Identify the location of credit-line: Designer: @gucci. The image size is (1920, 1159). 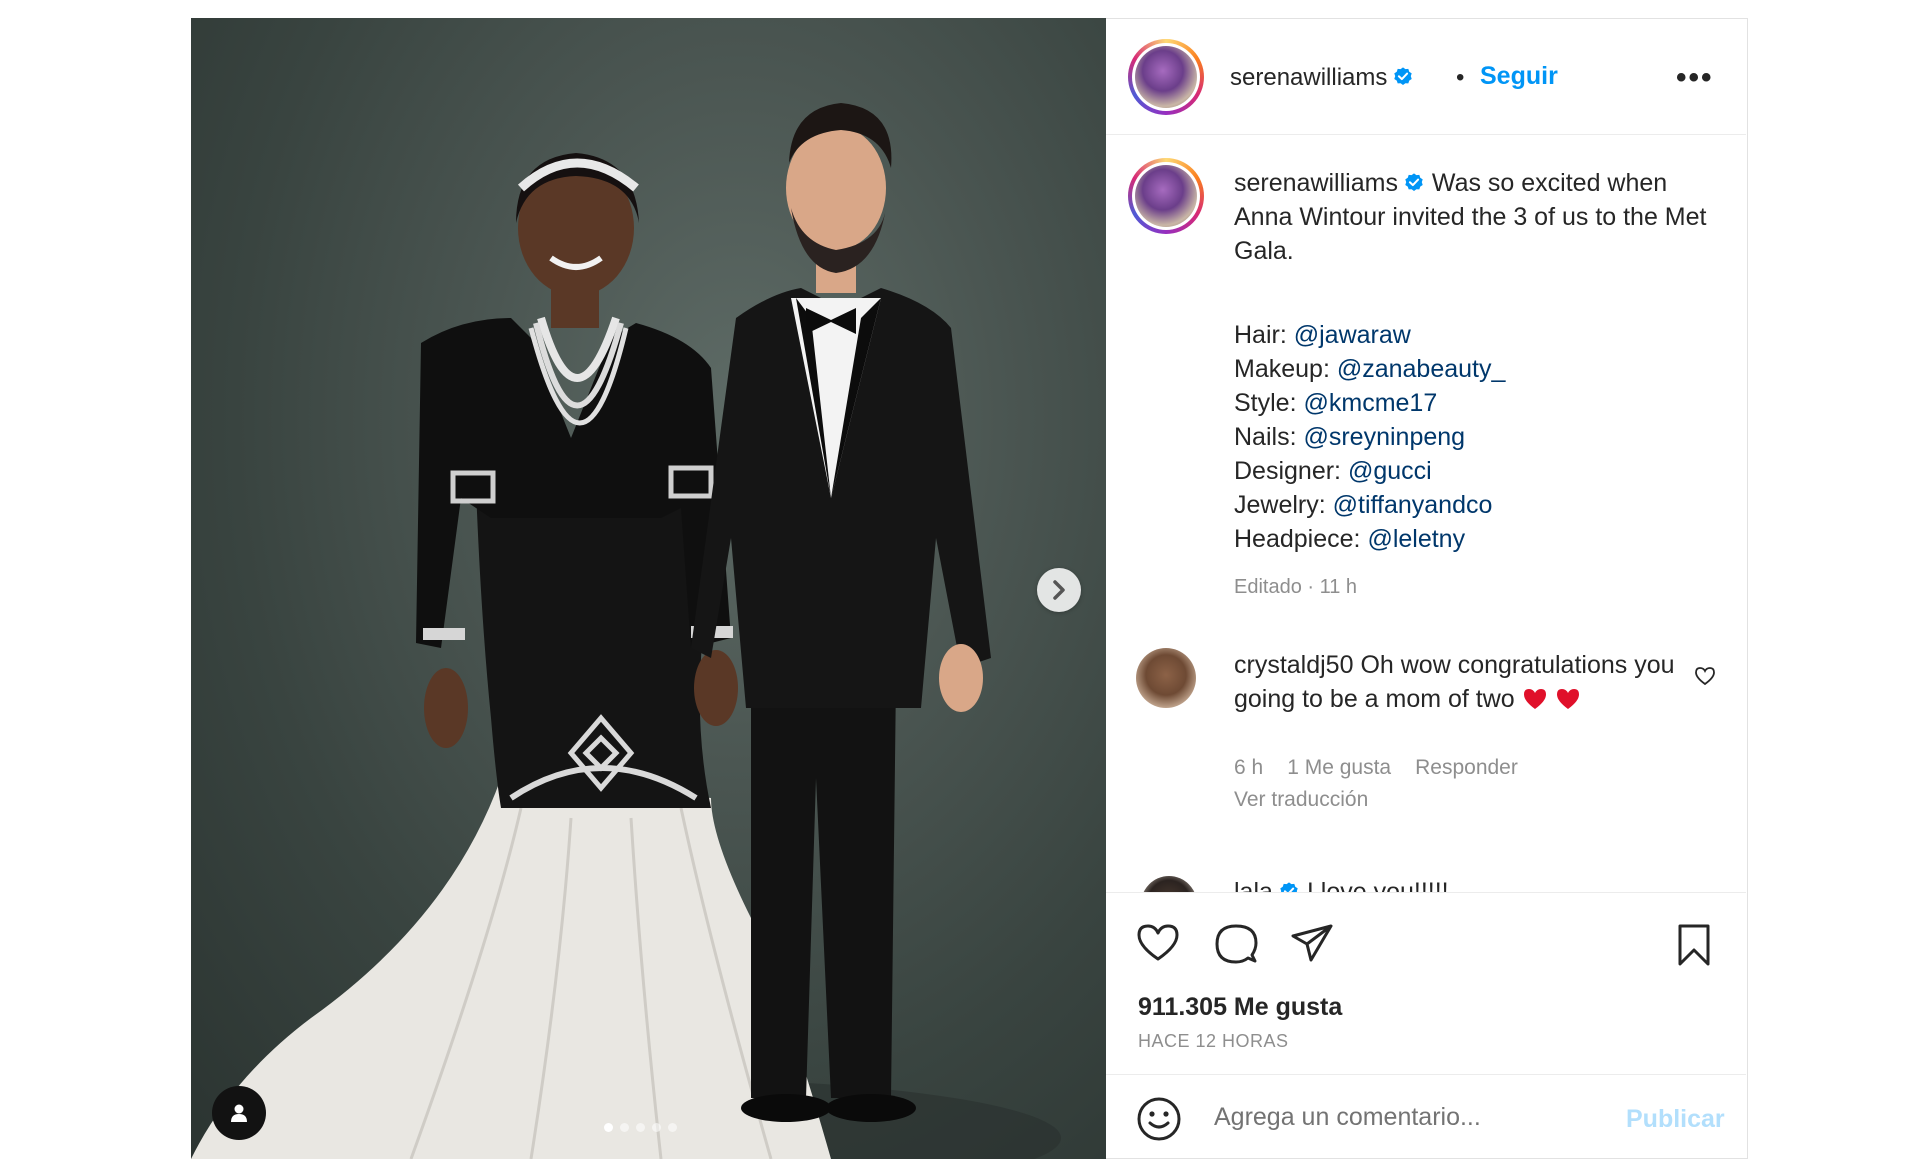
(1369, 471).